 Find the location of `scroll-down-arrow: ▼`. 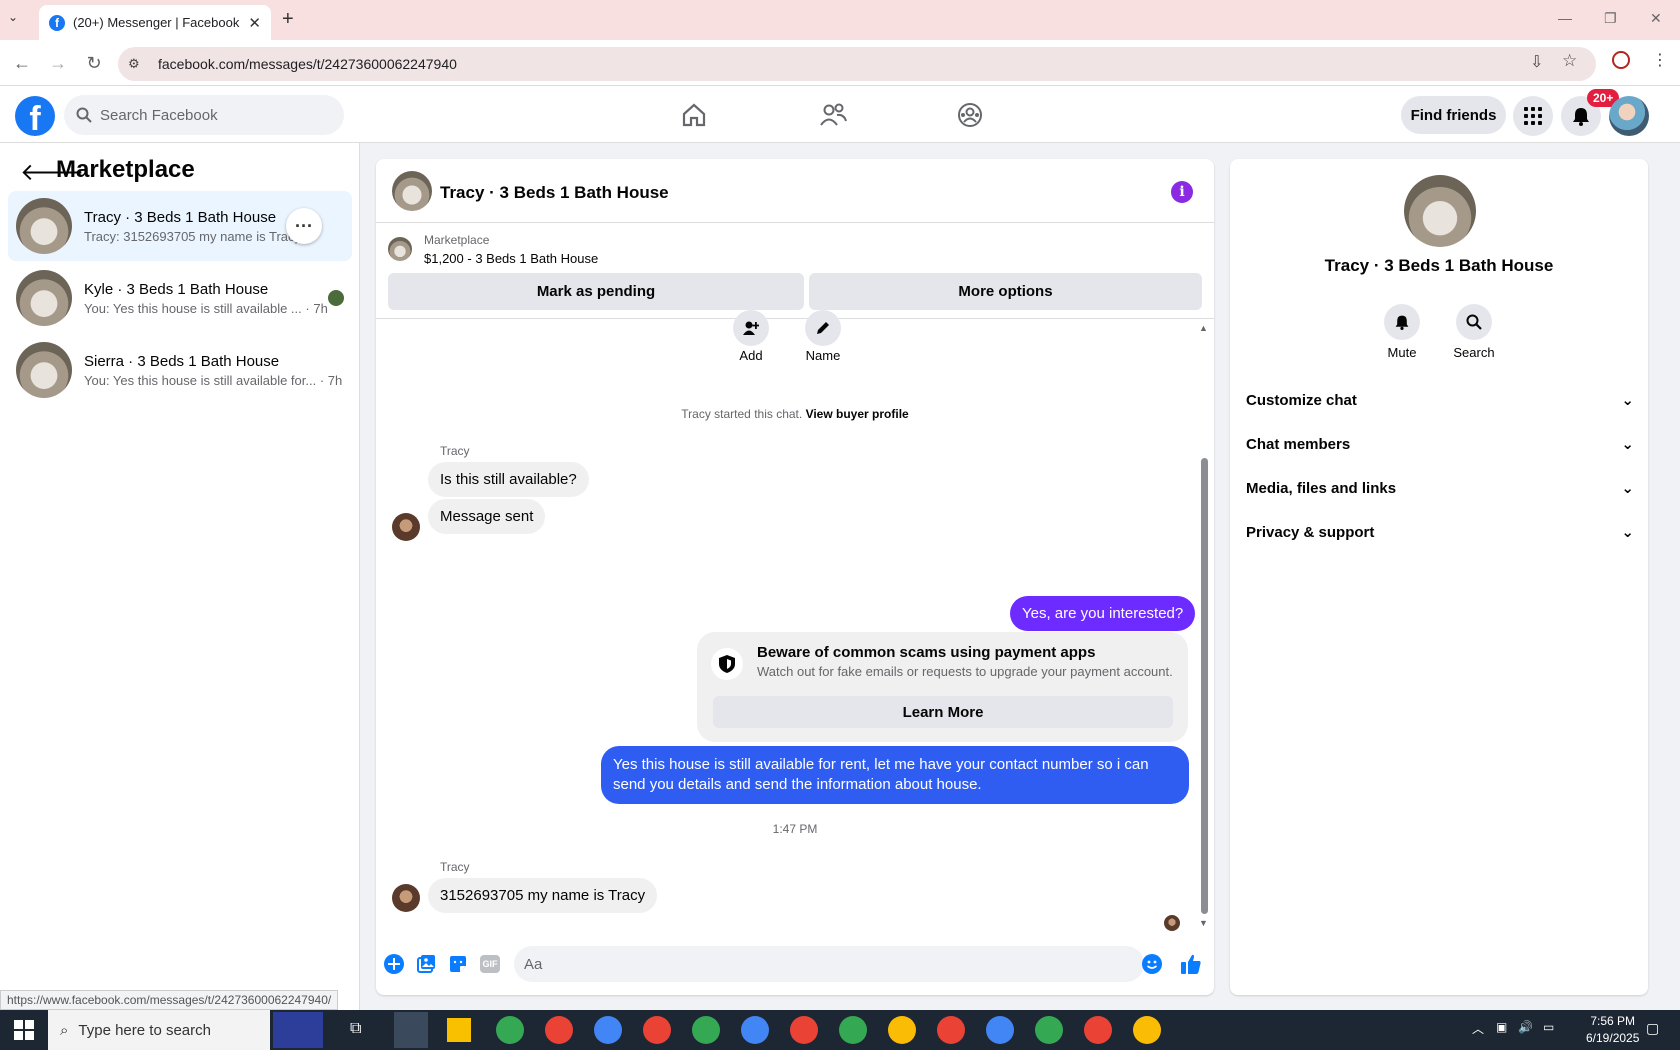

scroll-down-arrow: ▼ is located at coordinates (1203, 923).